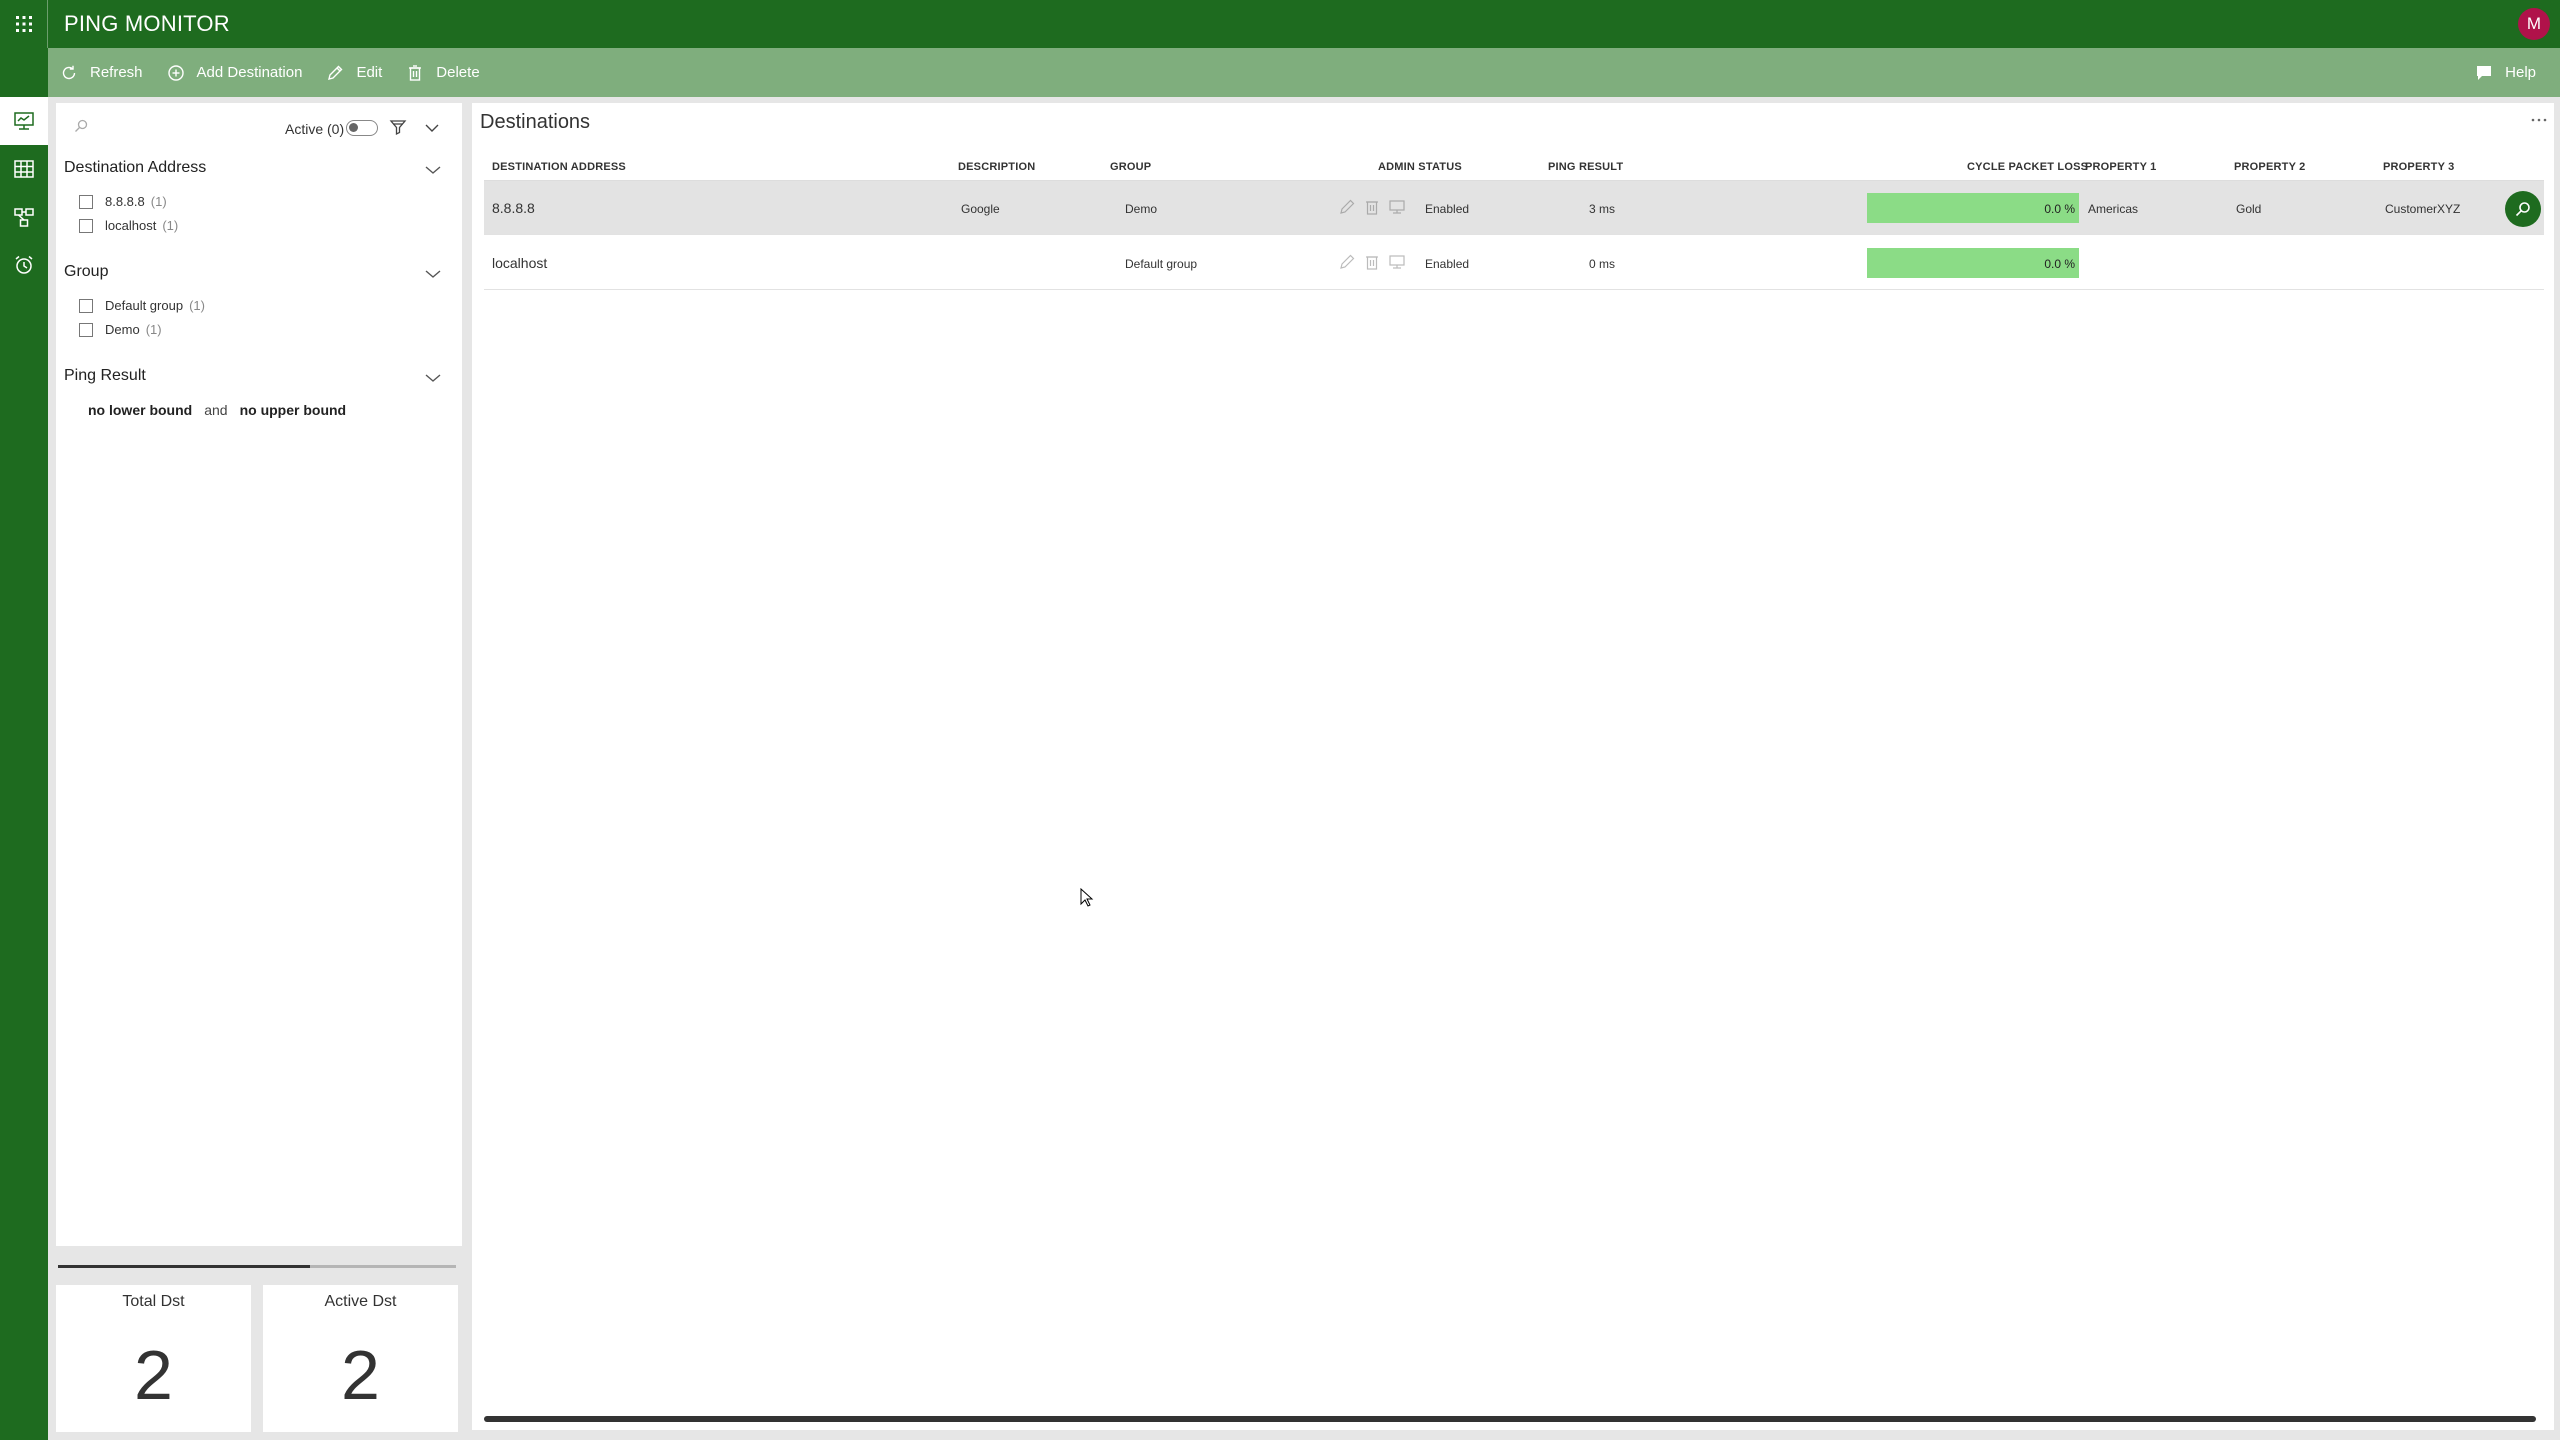 The width and height of the screenshot is (2560, 1440). I want to click on filter-option-localhost: localhost (1), so click(128, 225).